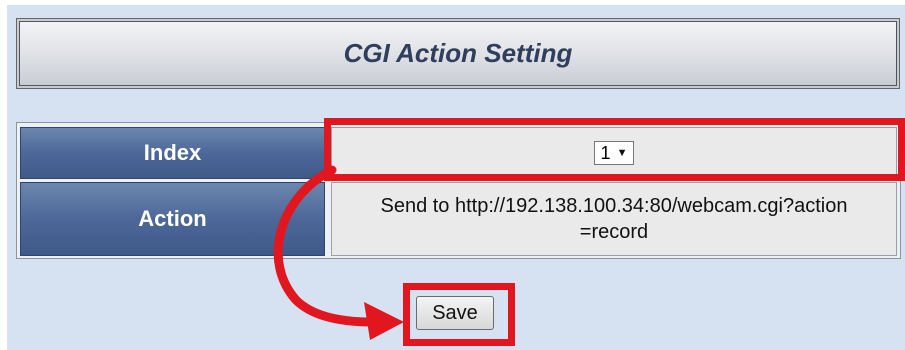 This screenshot has height=350, width=905. I want to click on callout-arrow, so click(338, 252).